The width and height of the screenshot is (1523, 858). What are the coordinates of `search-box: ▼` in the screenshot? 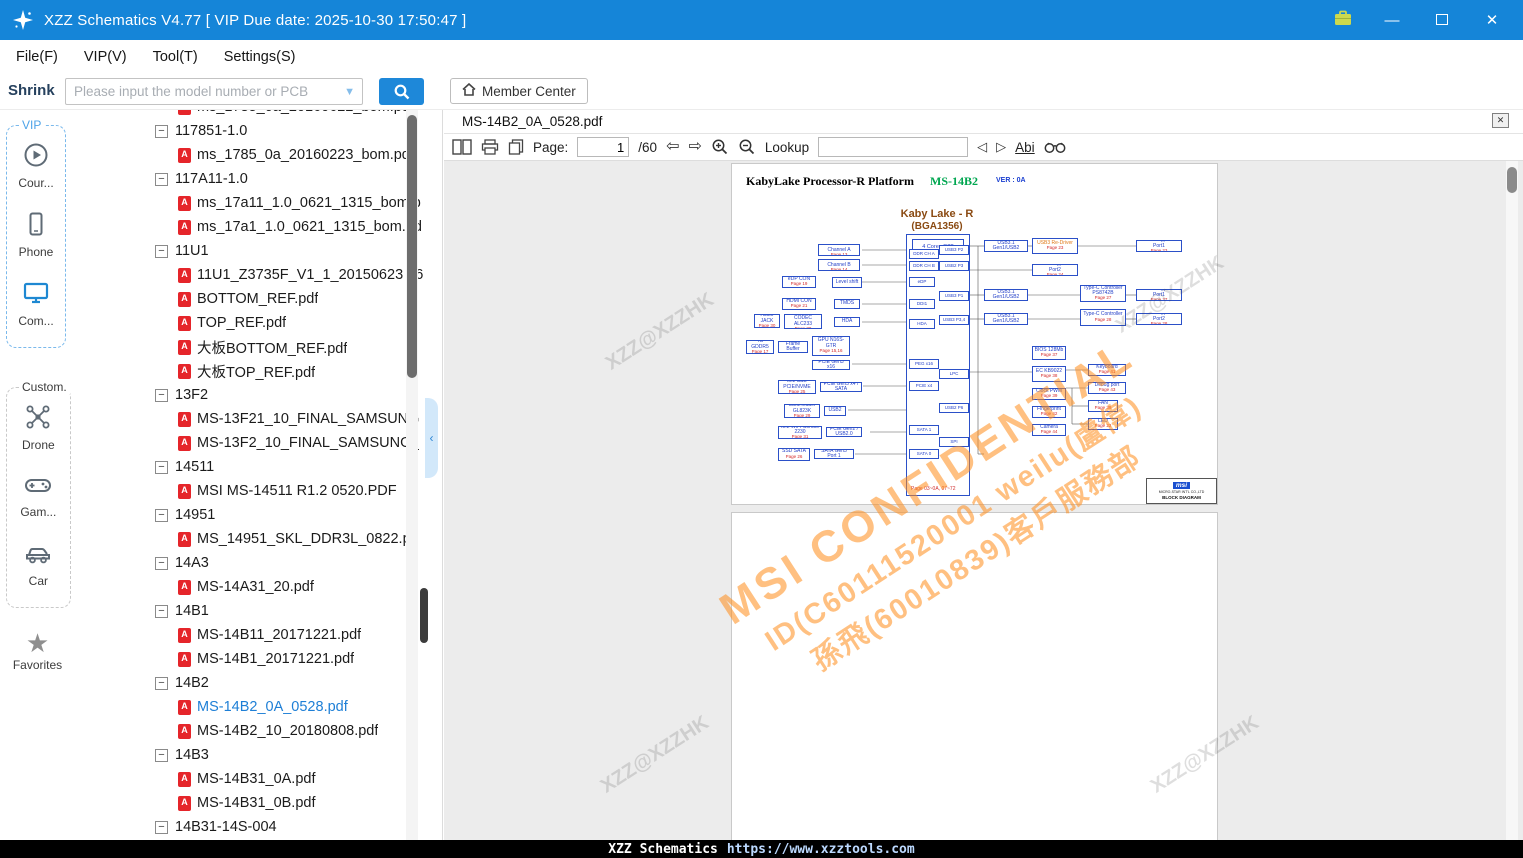 It's located at (214, 91).